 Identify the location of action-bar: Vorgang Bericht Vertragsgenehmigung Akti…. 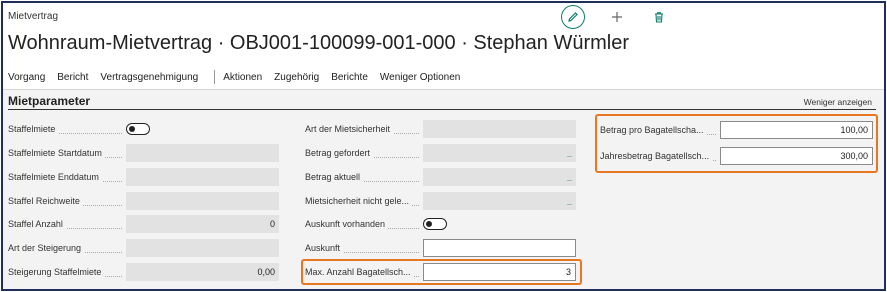
(443, 77).